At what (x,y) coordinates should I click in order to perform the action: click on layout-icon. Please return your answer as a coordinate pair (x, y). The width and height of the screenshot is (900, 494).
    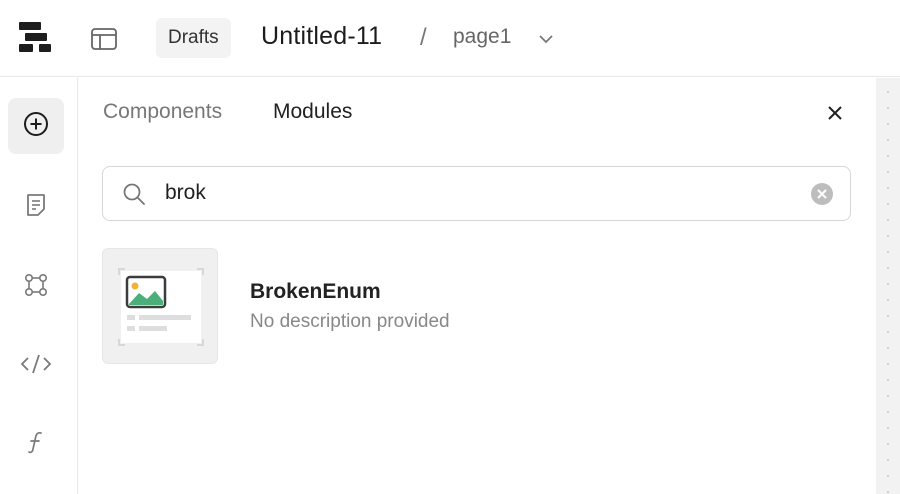
    Looking at the image, I should click on (104, 39).